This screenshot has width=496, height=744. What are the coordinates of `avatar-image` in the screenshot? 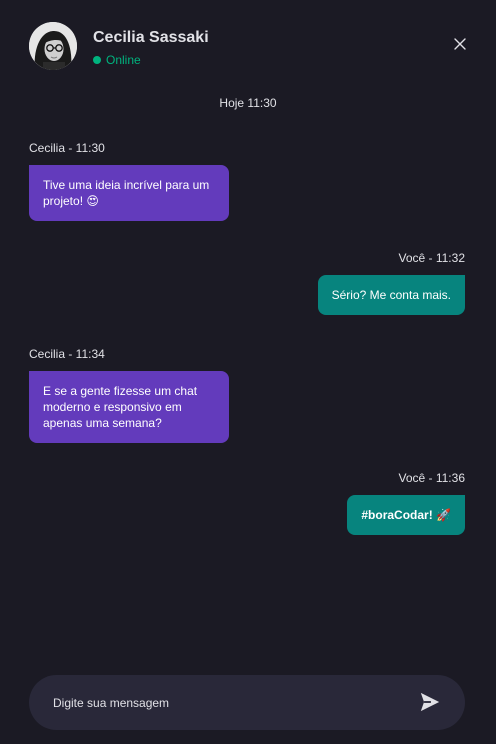 It's located at (53, 46).